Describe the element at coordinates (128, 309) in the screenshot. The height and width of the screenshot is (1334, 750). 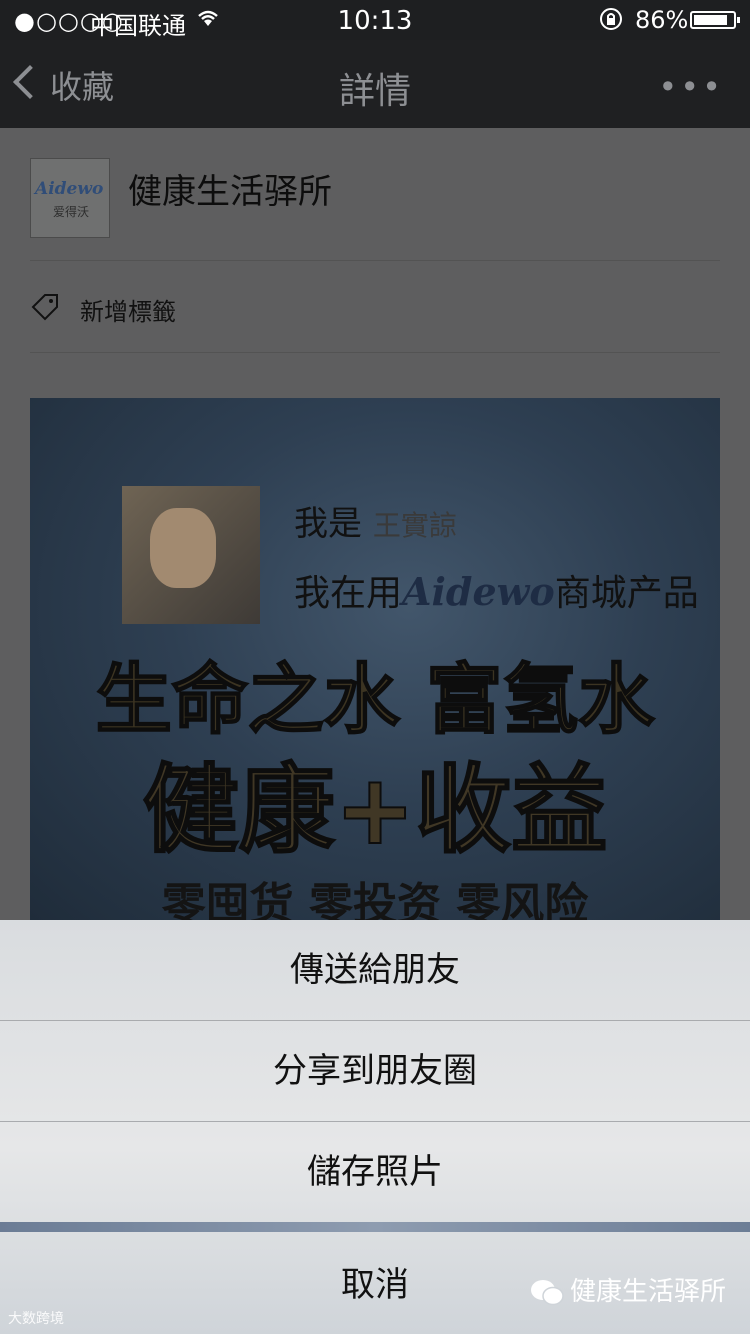
I see `add-tag-button: 新增標籤` at that location.